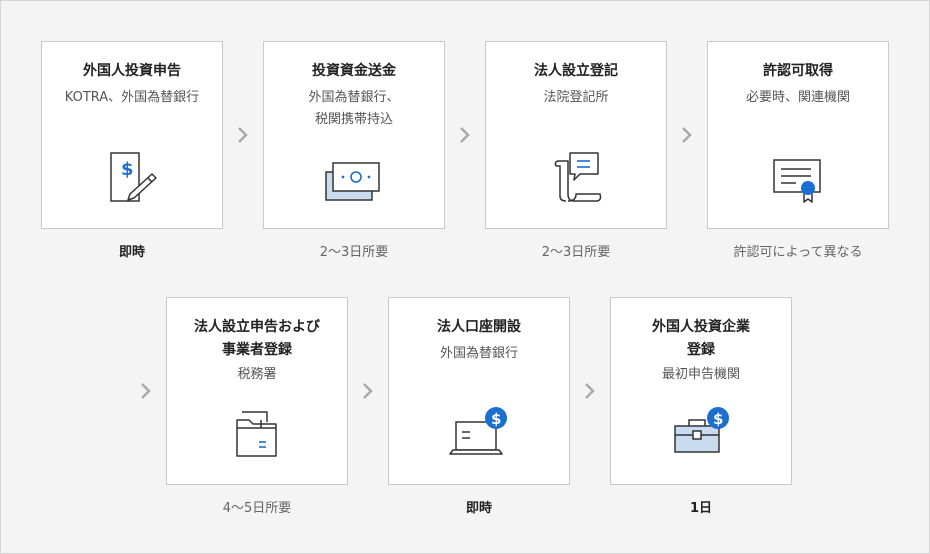  Describe the element at coordinates (354, 184) in the screenshot. I see `banknotes-icon` at that location.